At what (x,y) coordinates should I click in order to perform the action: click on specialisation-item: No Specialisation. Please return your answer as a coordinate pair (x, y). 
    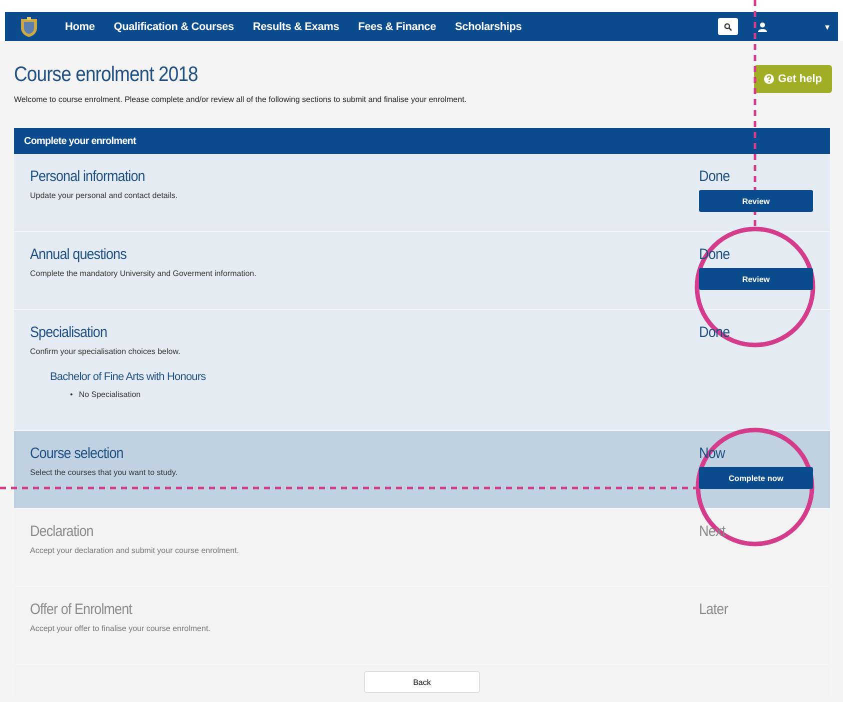
    Looking at the image, I should click on (109, 394).